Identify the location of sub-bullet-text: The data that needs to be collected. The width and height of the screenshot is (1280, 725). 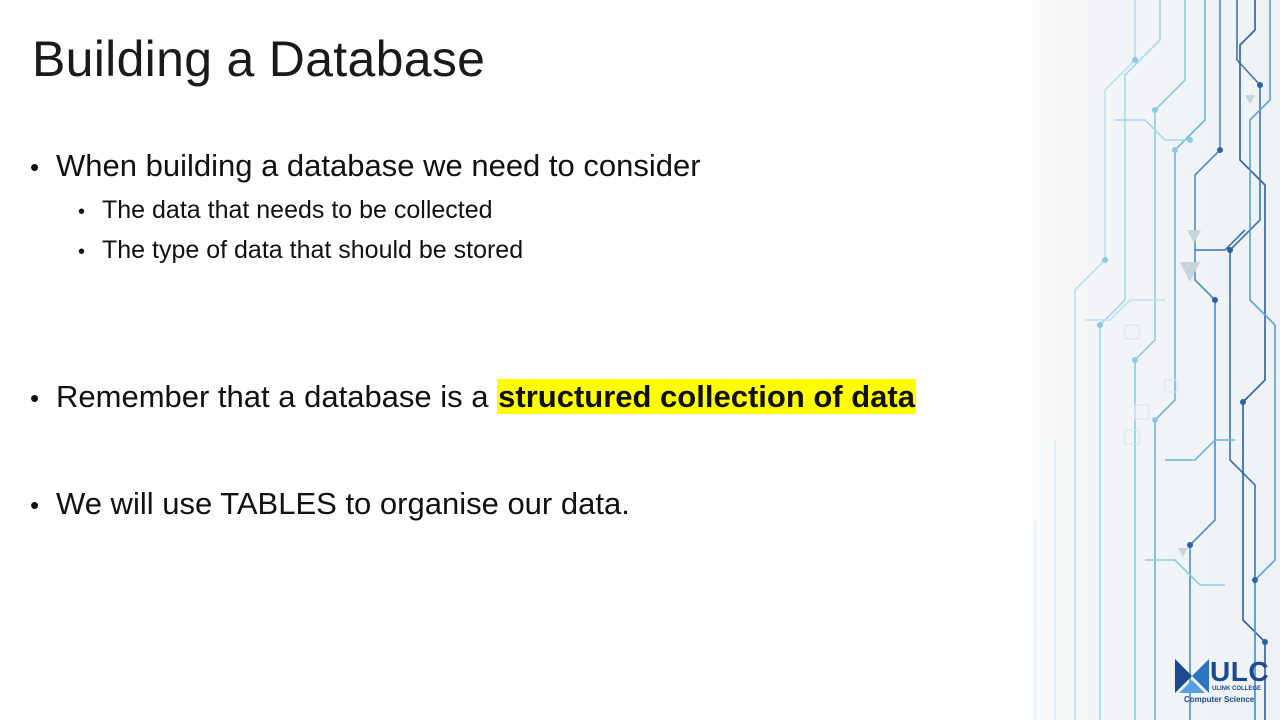
(297, 210).